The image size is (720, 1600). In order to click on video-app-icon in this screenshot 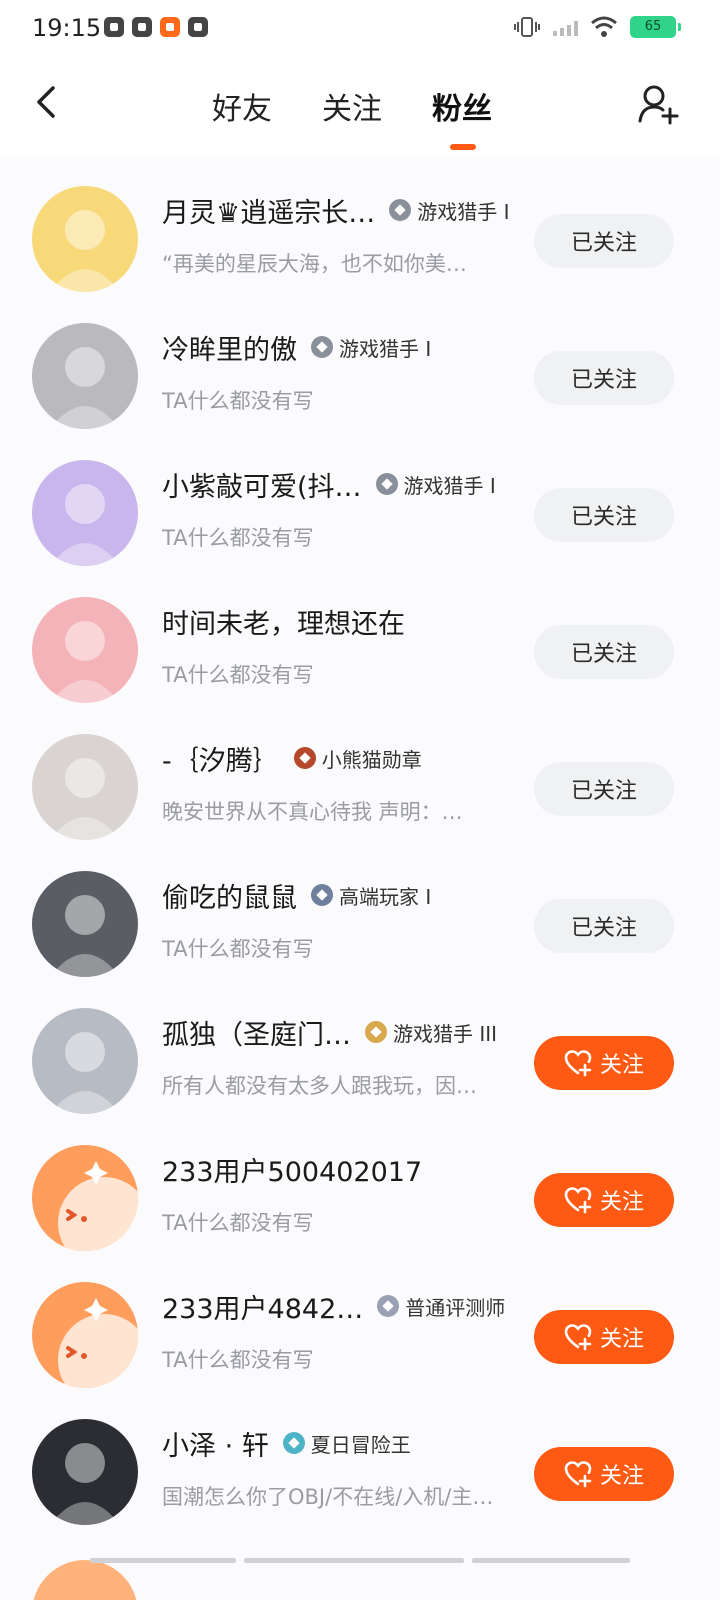, I will do `click(142, 27)`.